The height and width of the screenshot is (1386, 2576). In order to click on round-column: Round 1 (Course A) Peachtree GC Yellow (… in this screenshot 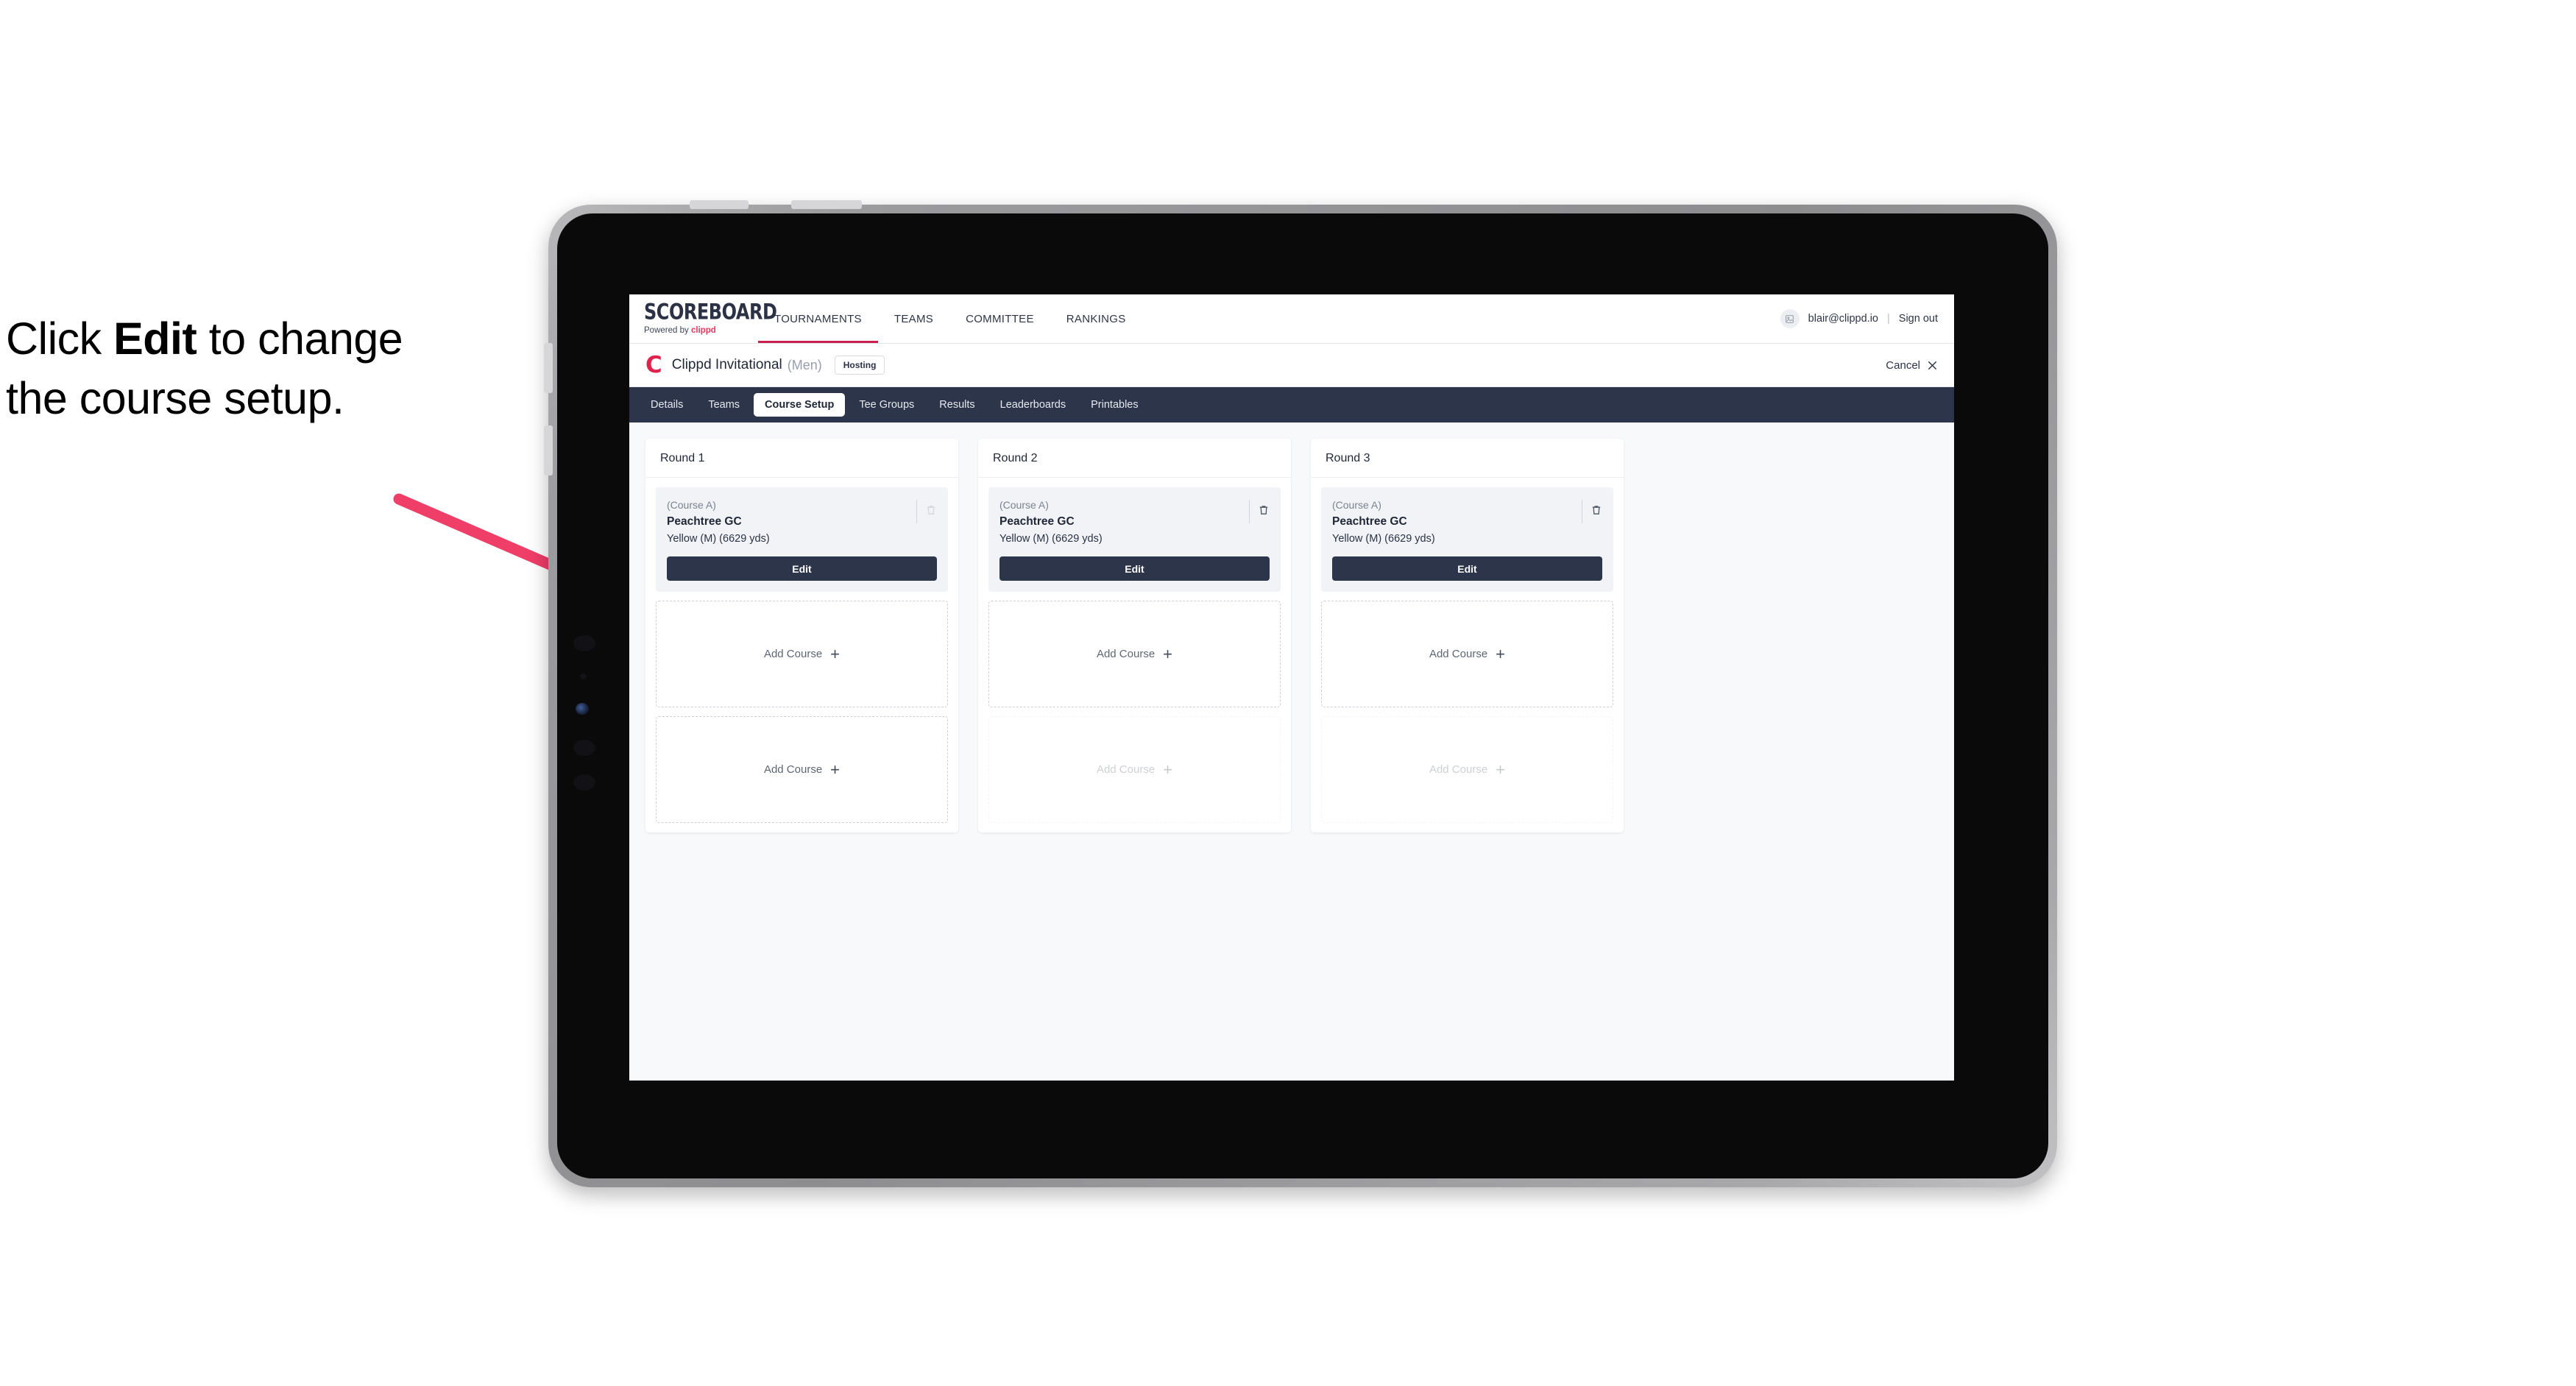, I will do `click(801, 636)`.